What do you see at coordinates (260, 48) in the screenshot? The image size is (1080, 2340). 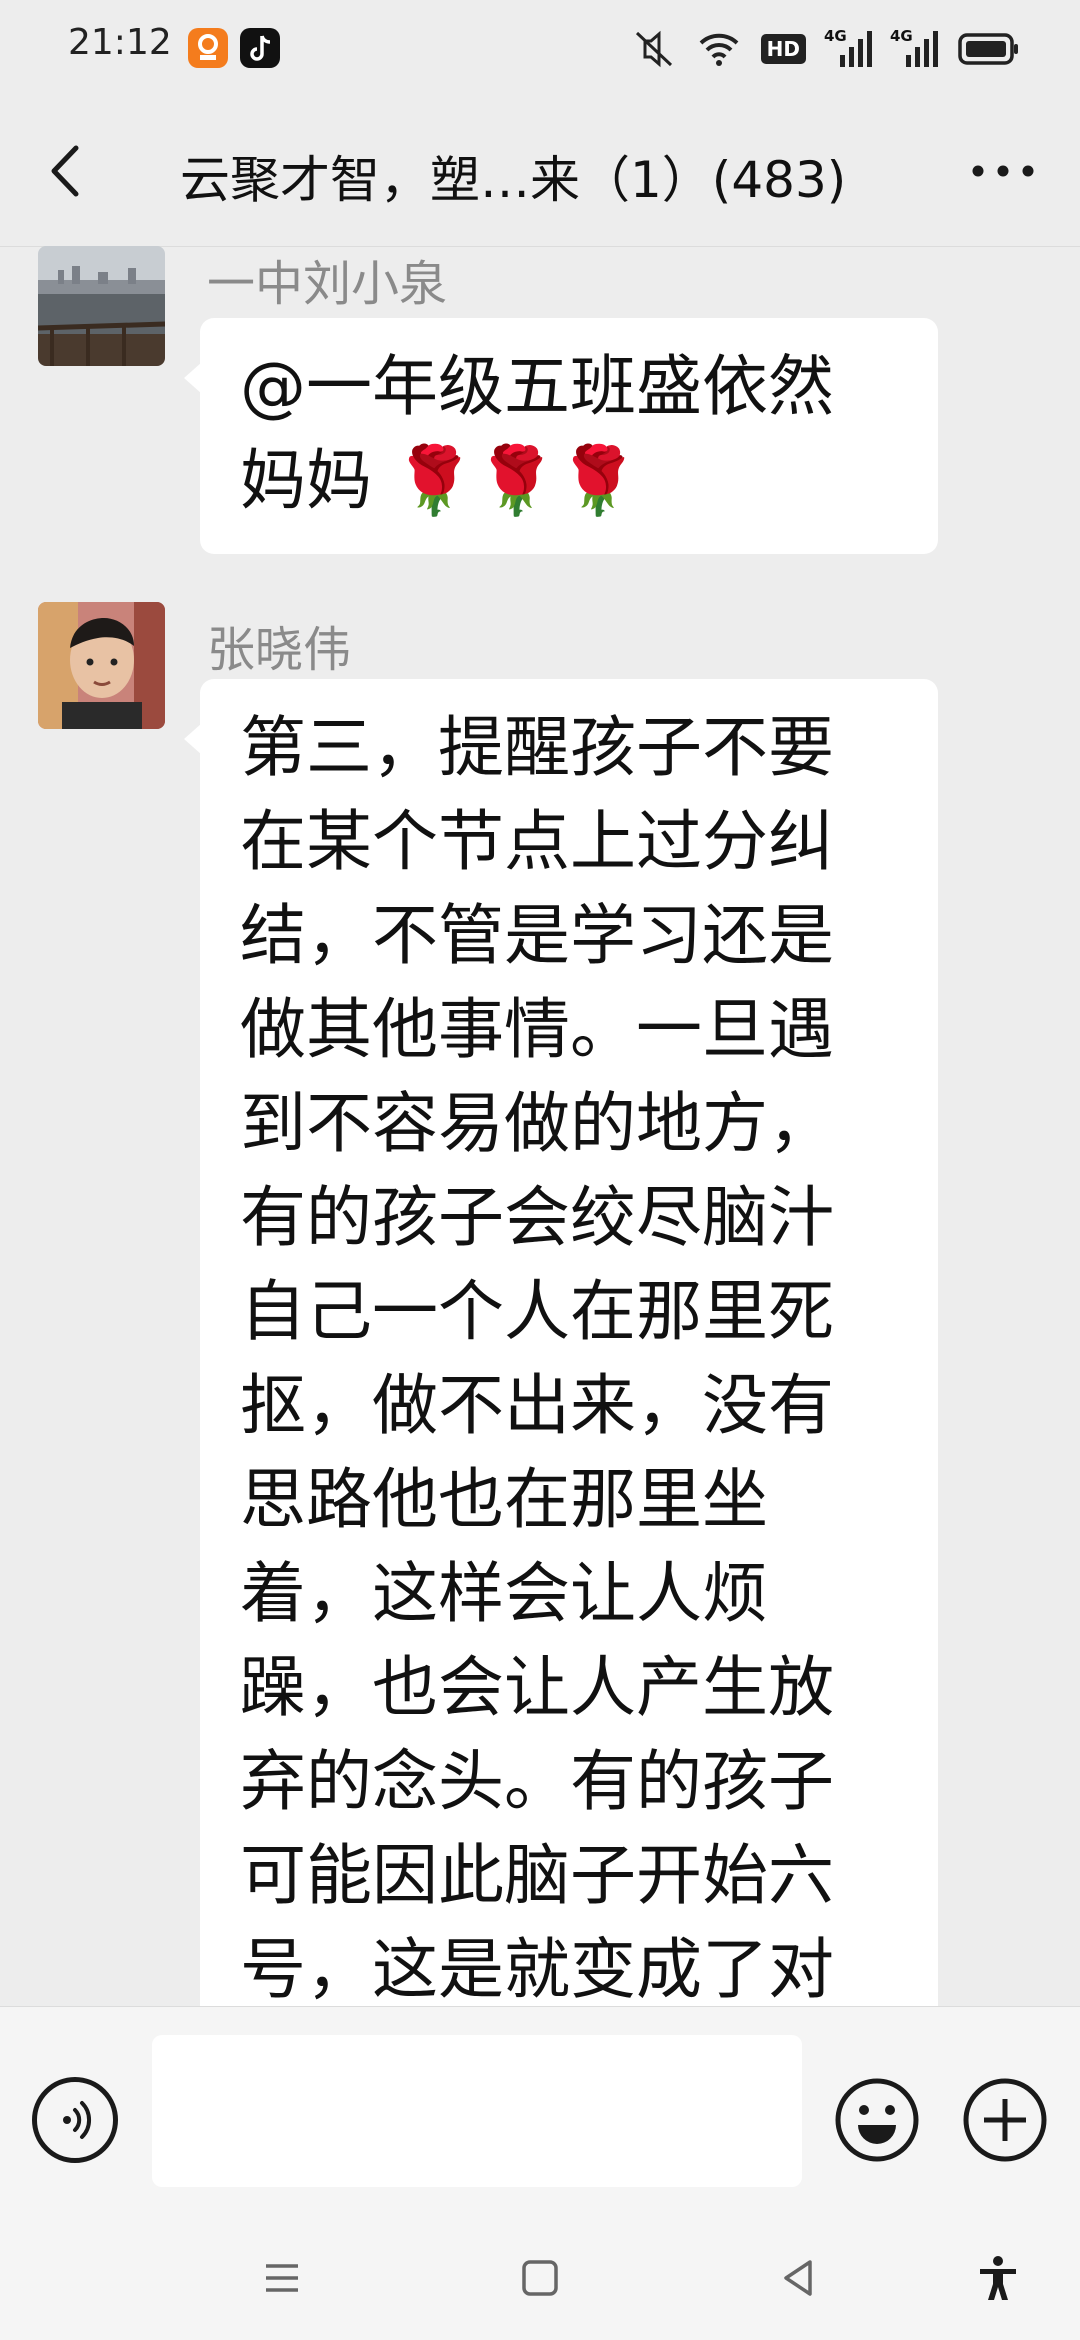 I see `tiktok-icon` at bounding box center [260, 48].